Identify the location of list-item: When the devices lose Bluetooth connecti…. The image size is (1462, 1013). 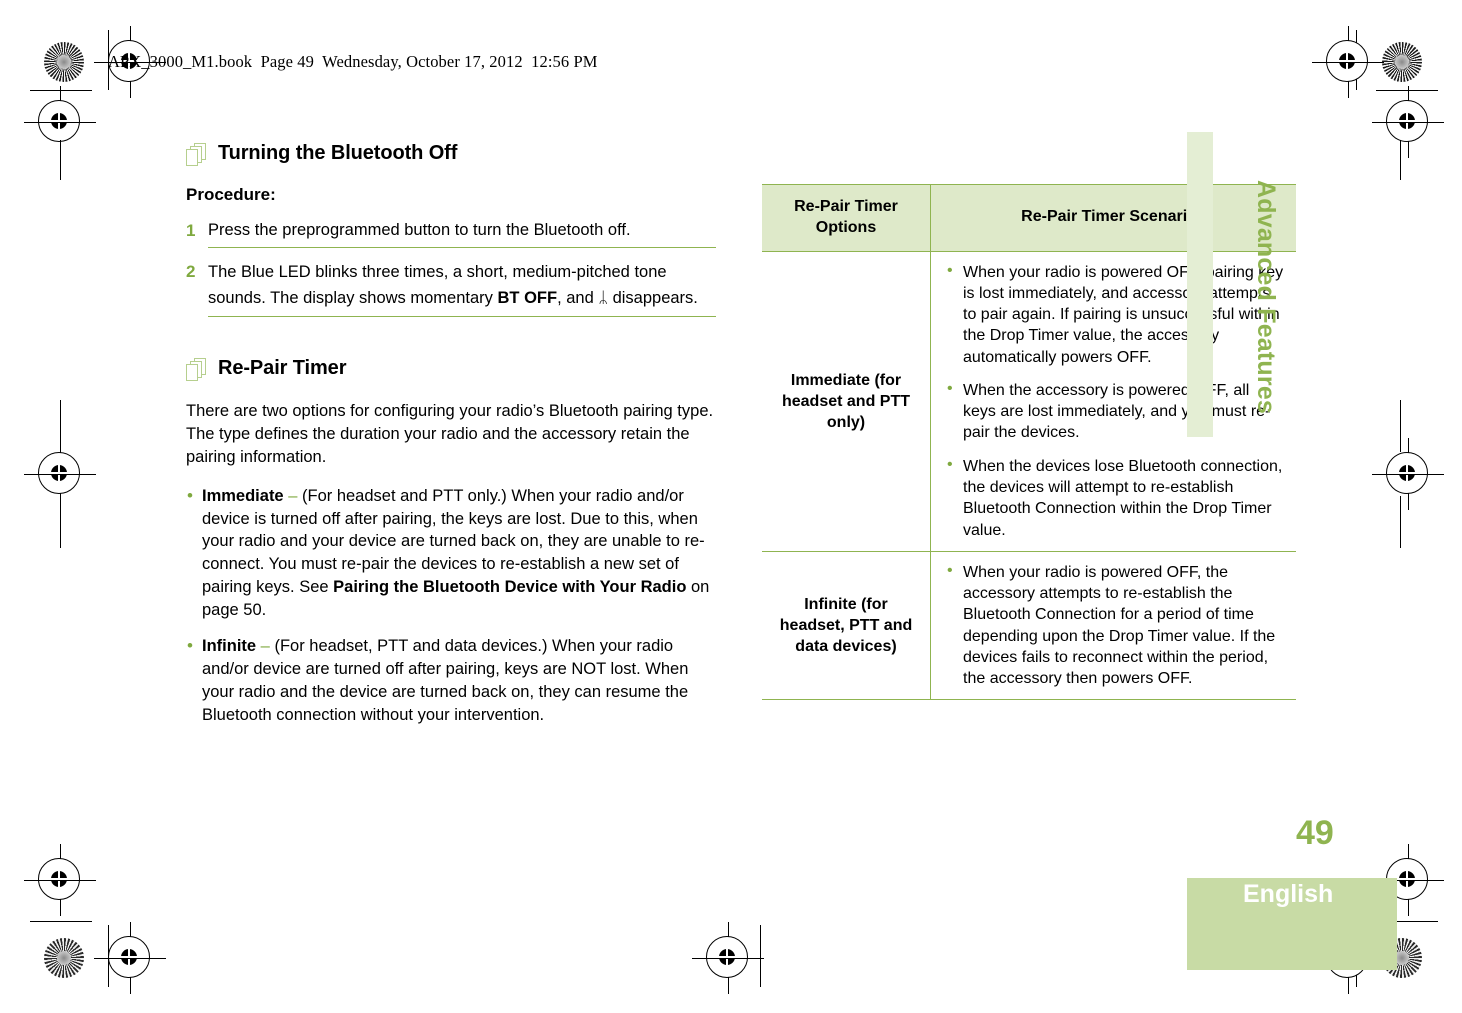
(1114, 497).